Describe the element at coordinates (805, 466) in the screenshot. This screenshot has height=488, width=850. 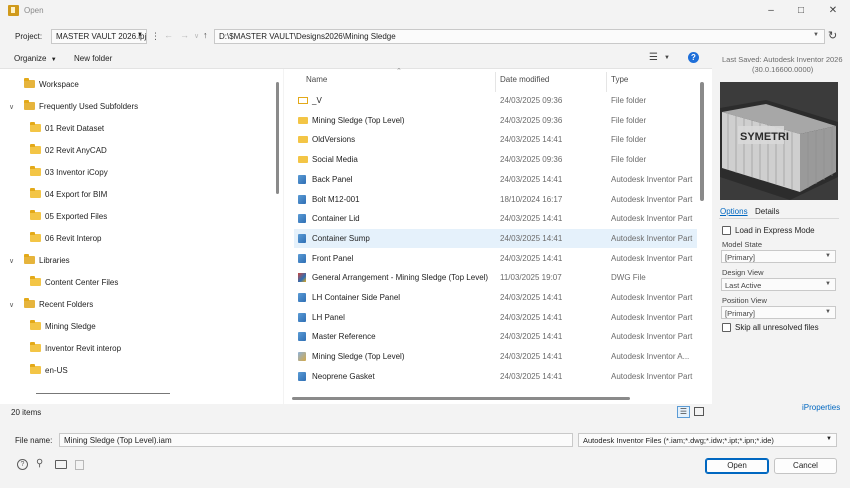
I see `cancel-button: Cancel` at that location.